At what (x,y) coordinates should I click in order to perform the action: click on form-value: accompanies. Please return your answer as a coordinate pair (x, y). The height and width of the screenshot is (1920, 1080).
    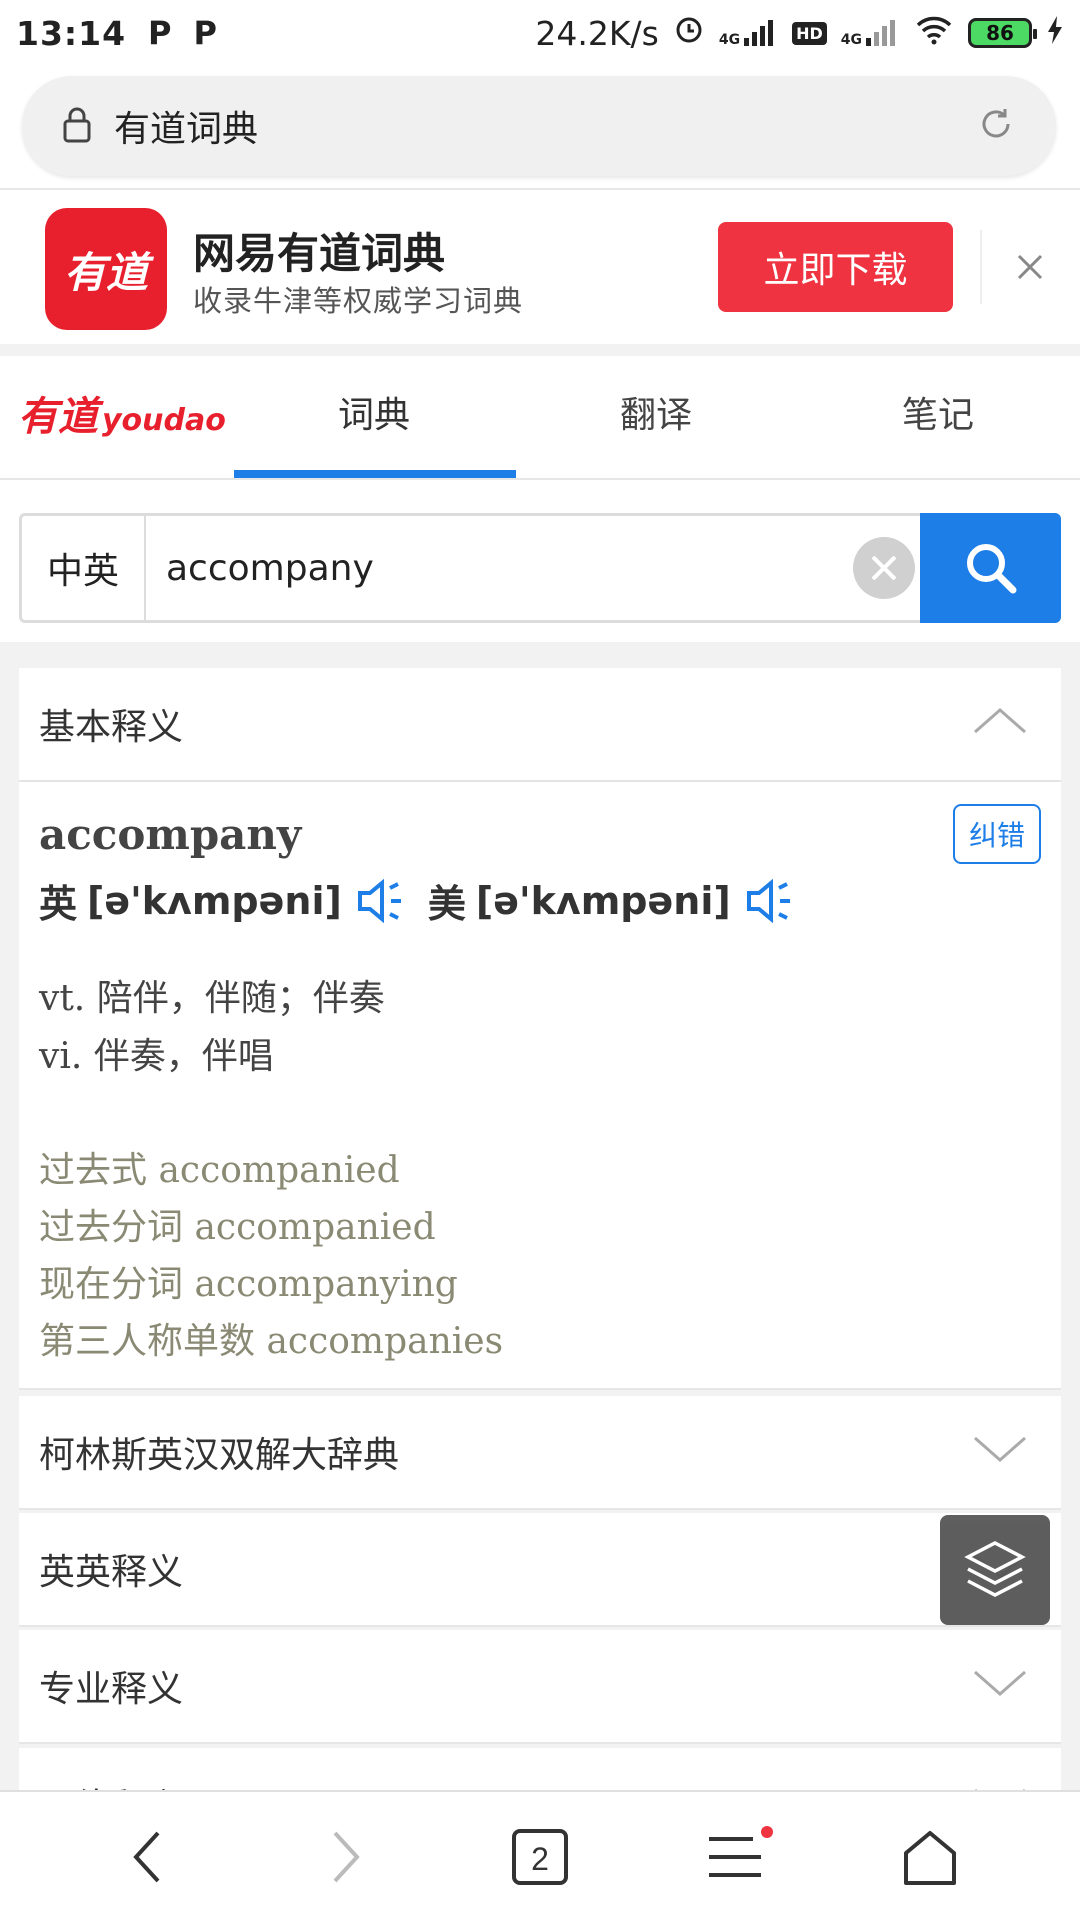
    Looking at the image, I should click on (384, 1341).